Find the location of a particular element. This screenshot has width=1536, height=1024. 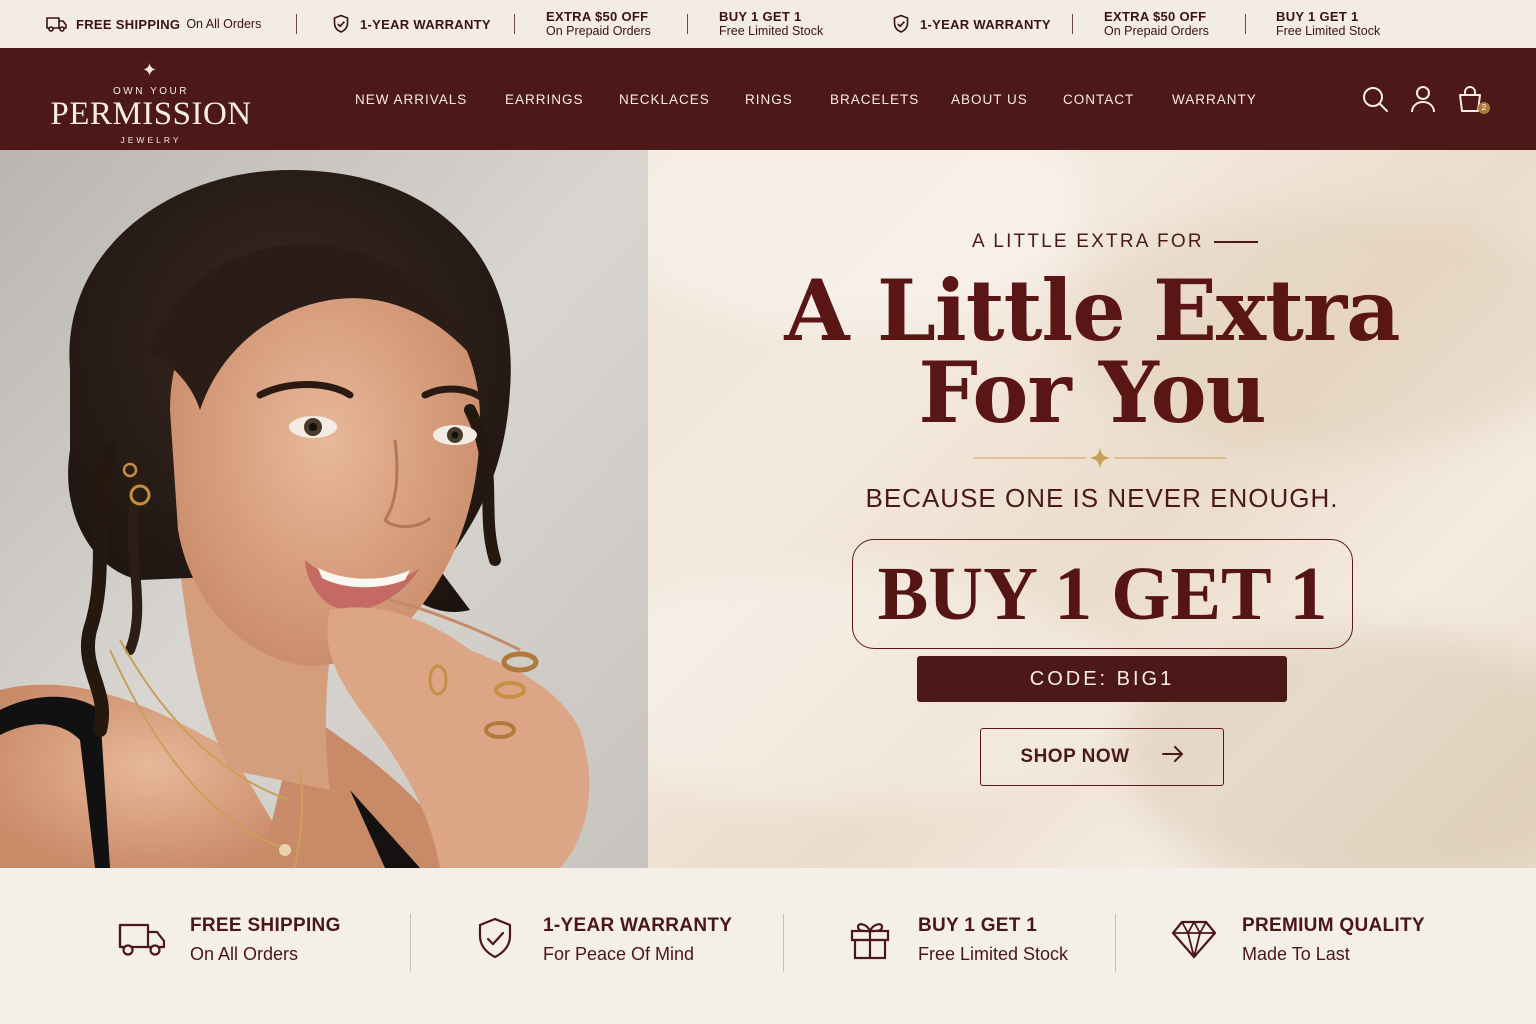

announcement-free-shipping: FREE SHIPPING On All Orders is located at coordinates (153, 24).